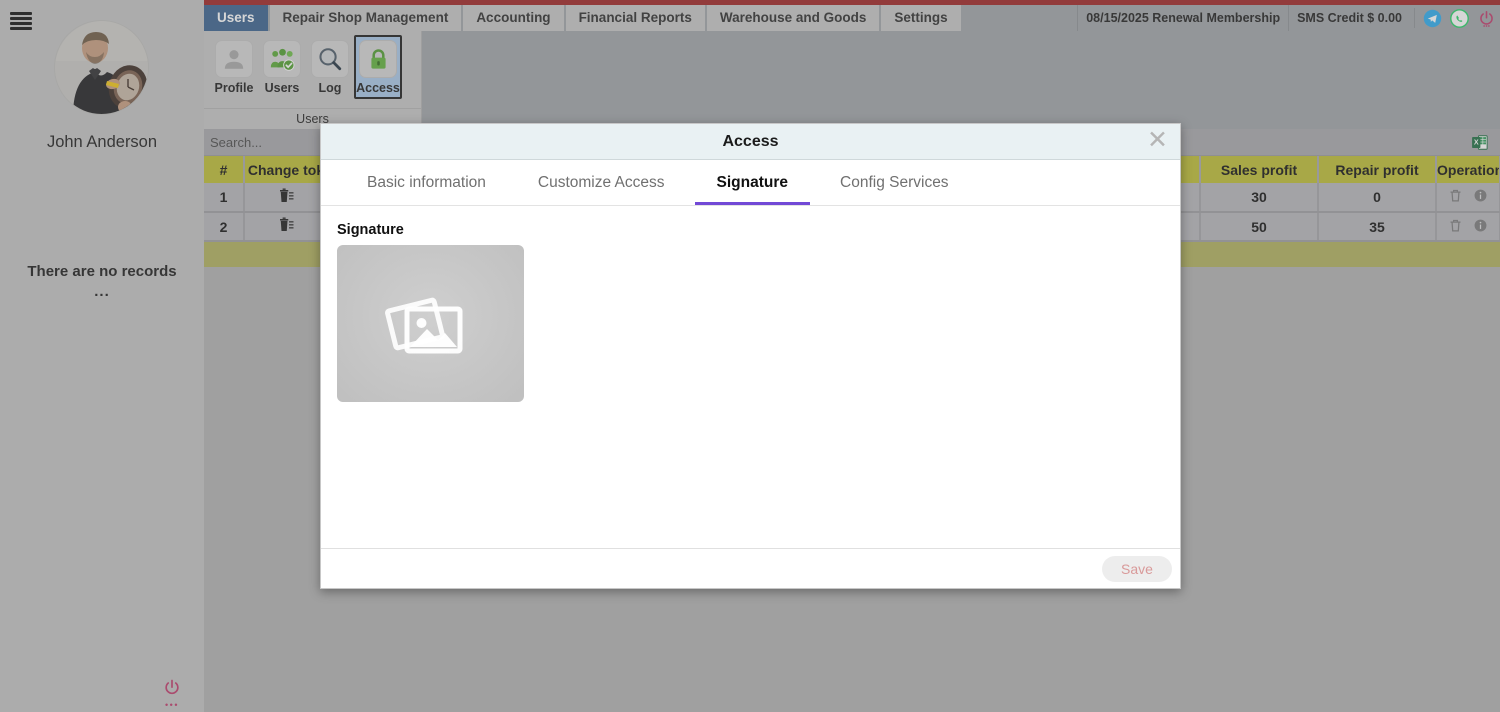 The height and width of the screenshot is (712, 1500). What do you see at coordinates (750, 568) in the screenshot?
I see `modal-footer: Save` at bounding box center [750, 568].